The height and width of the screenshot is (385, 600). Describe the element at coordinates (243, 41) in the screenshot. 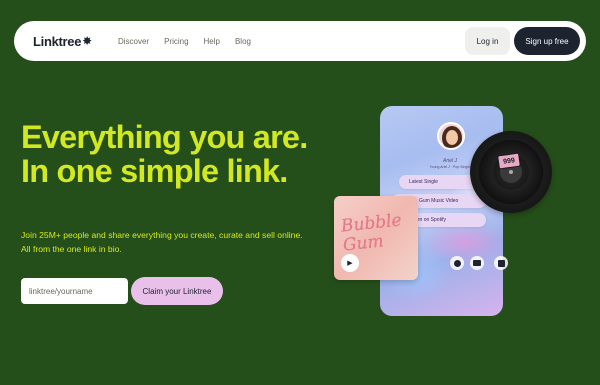

I see `nav-link-blog: Blog` at that location.